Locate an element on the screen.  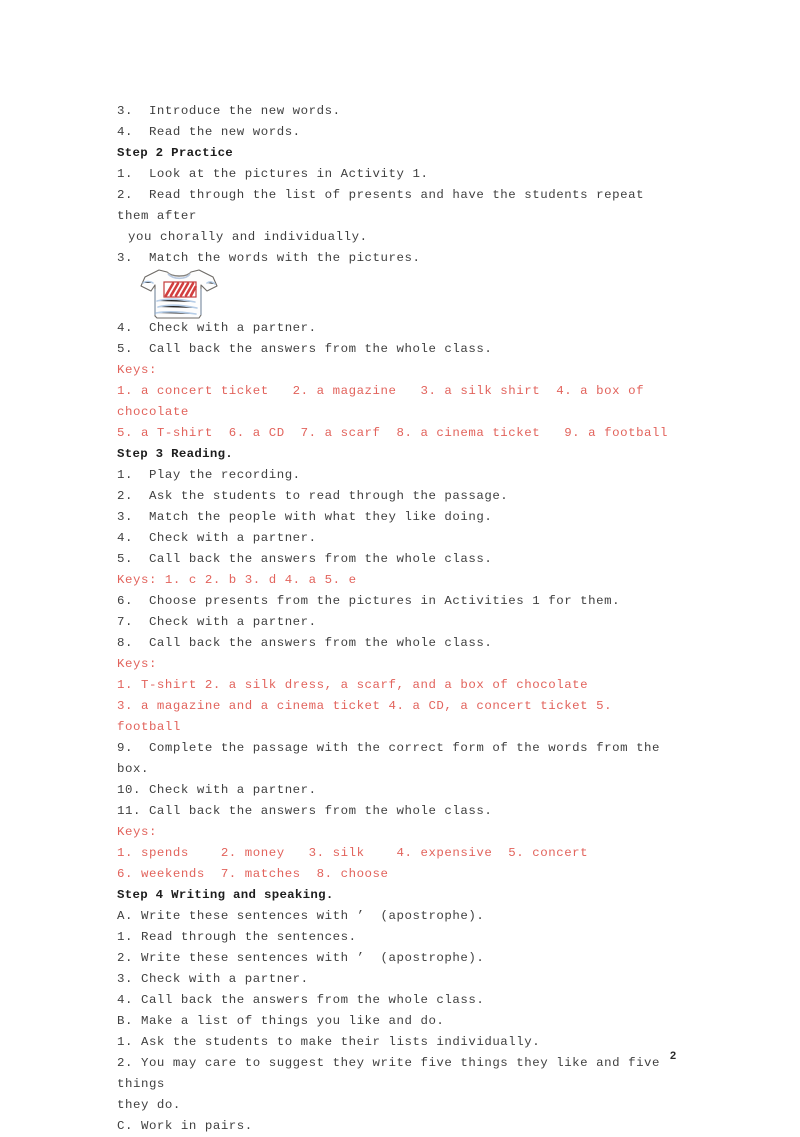
section-heading: Step 4 Writing and speaking. is located at coordinates (225, 895).